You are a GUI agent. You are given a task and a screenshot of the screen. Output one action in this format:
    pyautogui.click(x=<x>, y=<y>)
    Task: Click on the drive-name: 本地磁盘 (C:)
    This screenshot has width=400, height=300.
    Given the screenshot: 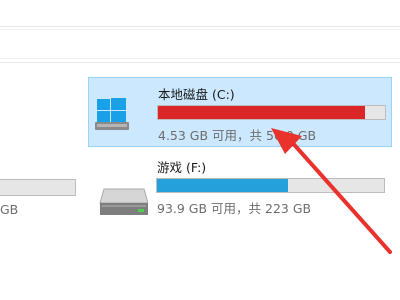 What is the action you would take?
    pyautogui.click(x=196, y=94)
    